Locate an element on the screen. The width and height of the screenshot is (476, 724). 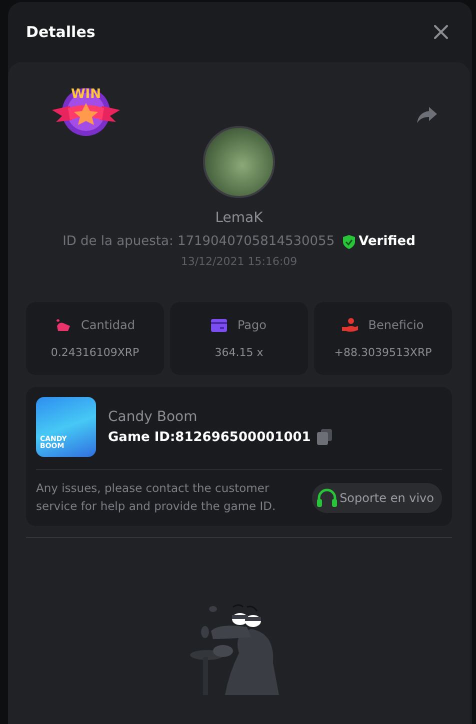
stat-label: Beneficio is located at coordinates (396, 325).